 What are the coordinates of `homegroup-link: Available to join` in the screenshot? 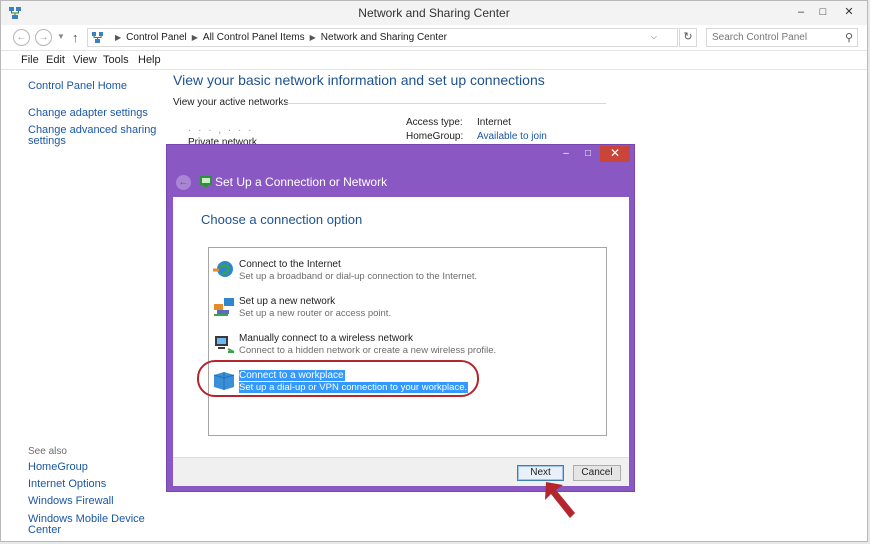 It's located at (512, 136).